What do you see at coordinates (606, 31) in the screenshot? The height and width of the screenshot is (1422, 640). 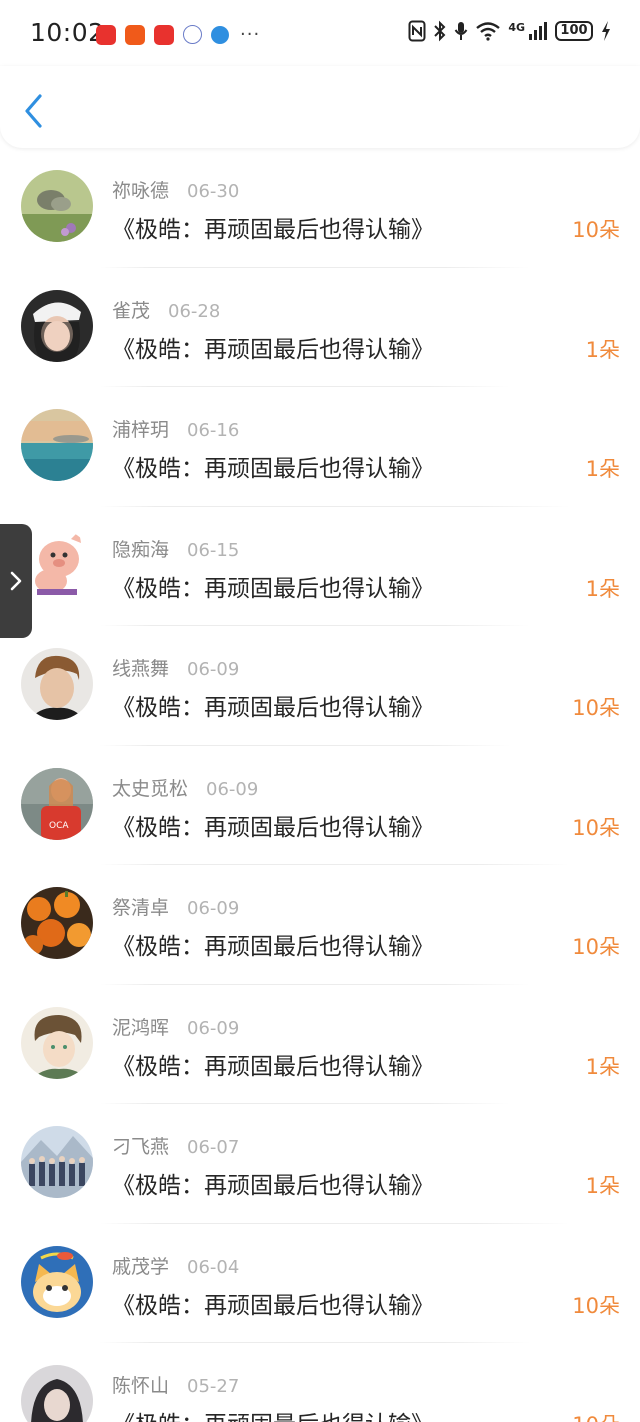 I see `charging-icon` at bounding box center [606, 31].